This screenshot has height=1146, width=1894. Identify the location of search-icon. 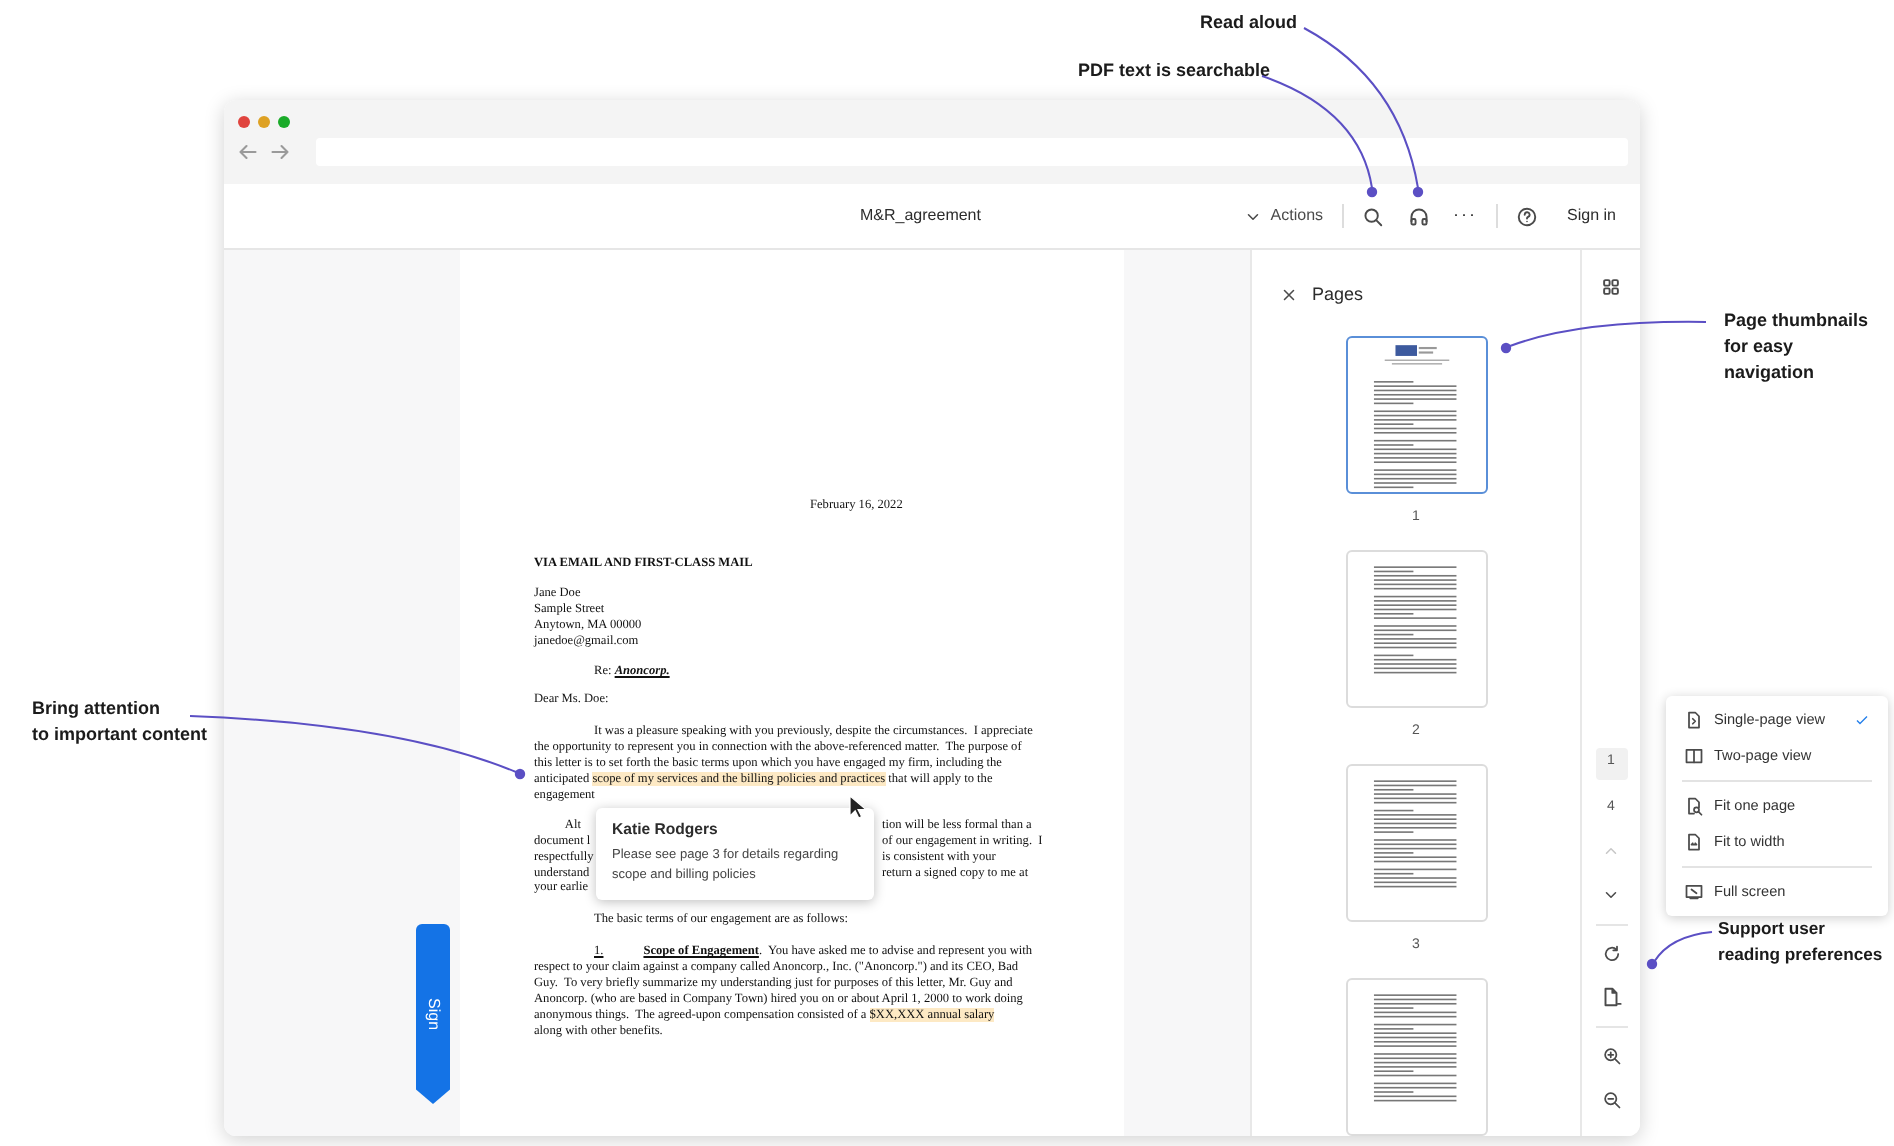
(1372, 216).